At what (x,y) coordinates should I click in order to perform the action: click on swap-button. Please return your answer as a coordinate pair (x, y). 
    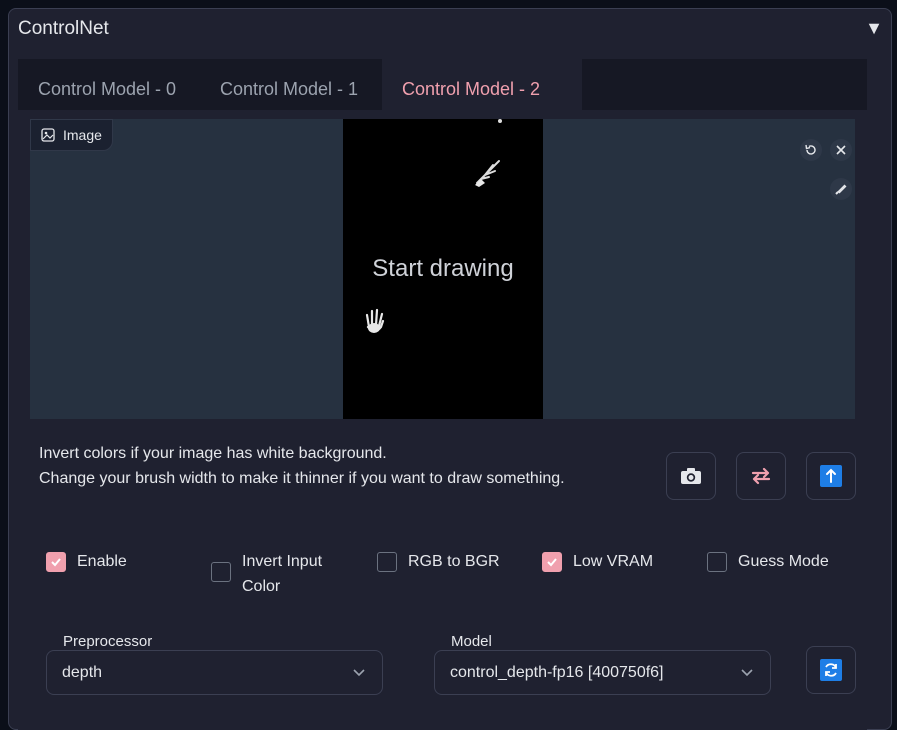
    Looking at the image, I should click on (761, 476).